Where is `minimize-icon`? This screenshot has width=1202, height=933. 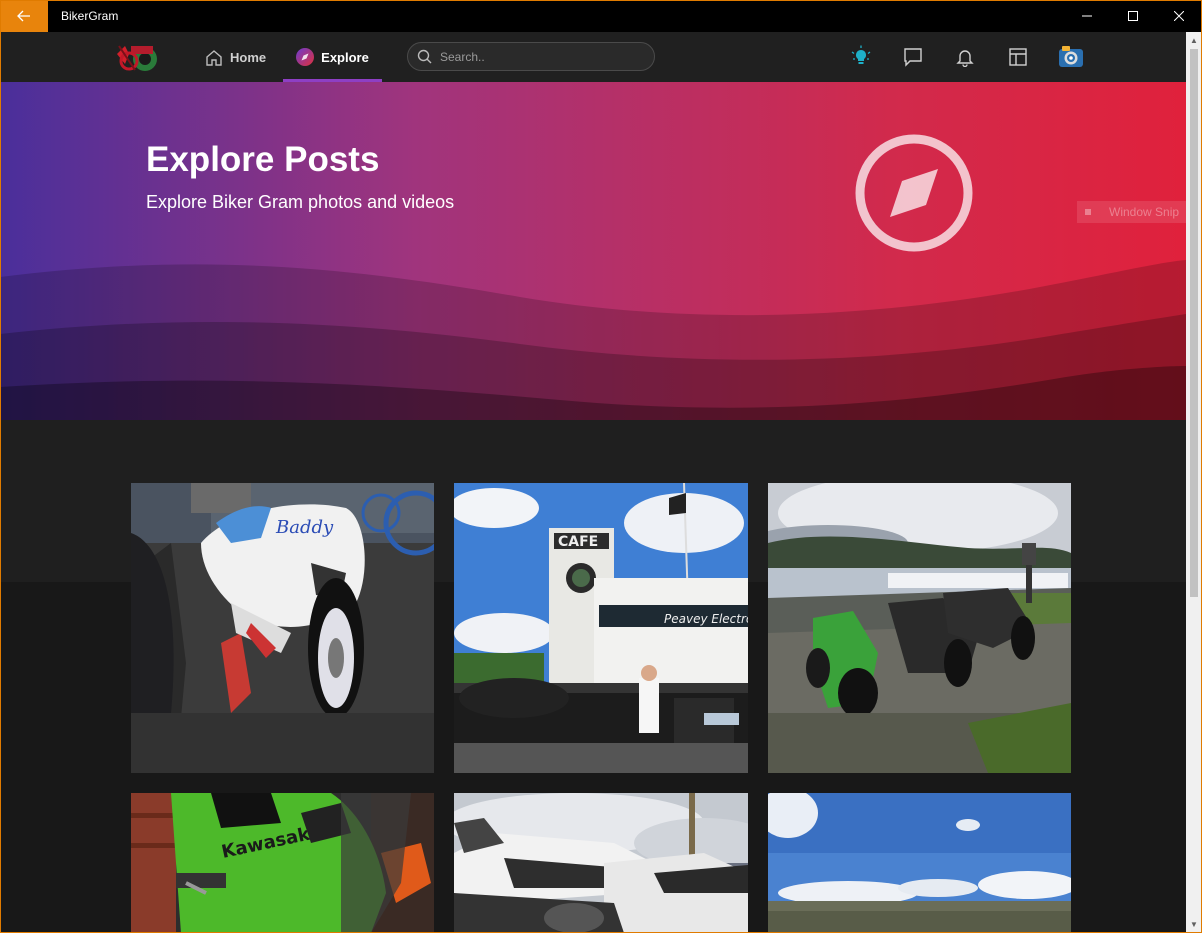 minimize-icon is located at coordinates (1087, 16).